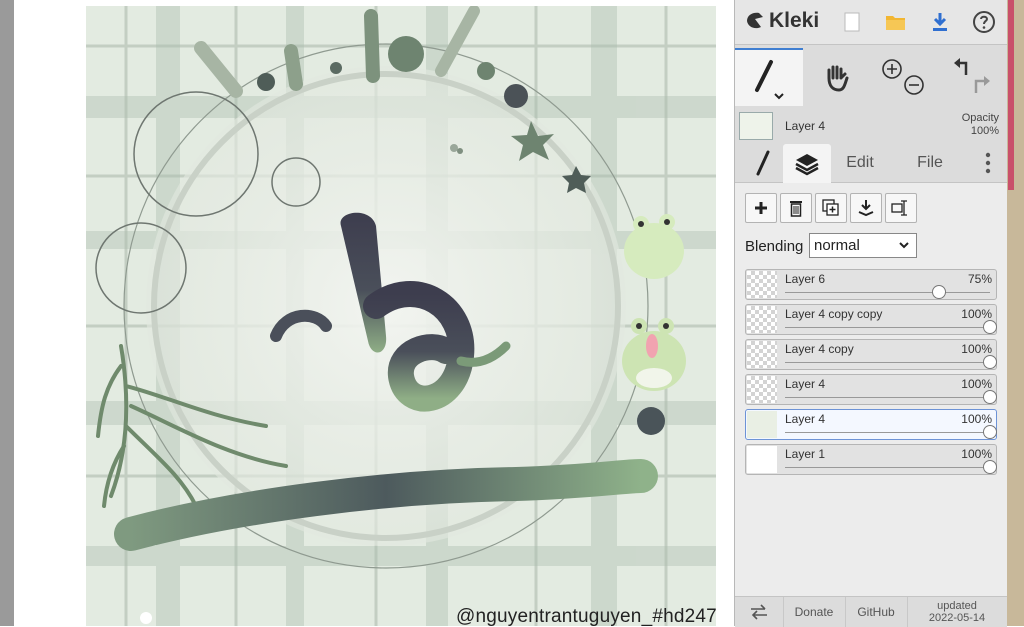 The image size is (1024, 627). I want to click on more-menu-button, so click(988, 163).